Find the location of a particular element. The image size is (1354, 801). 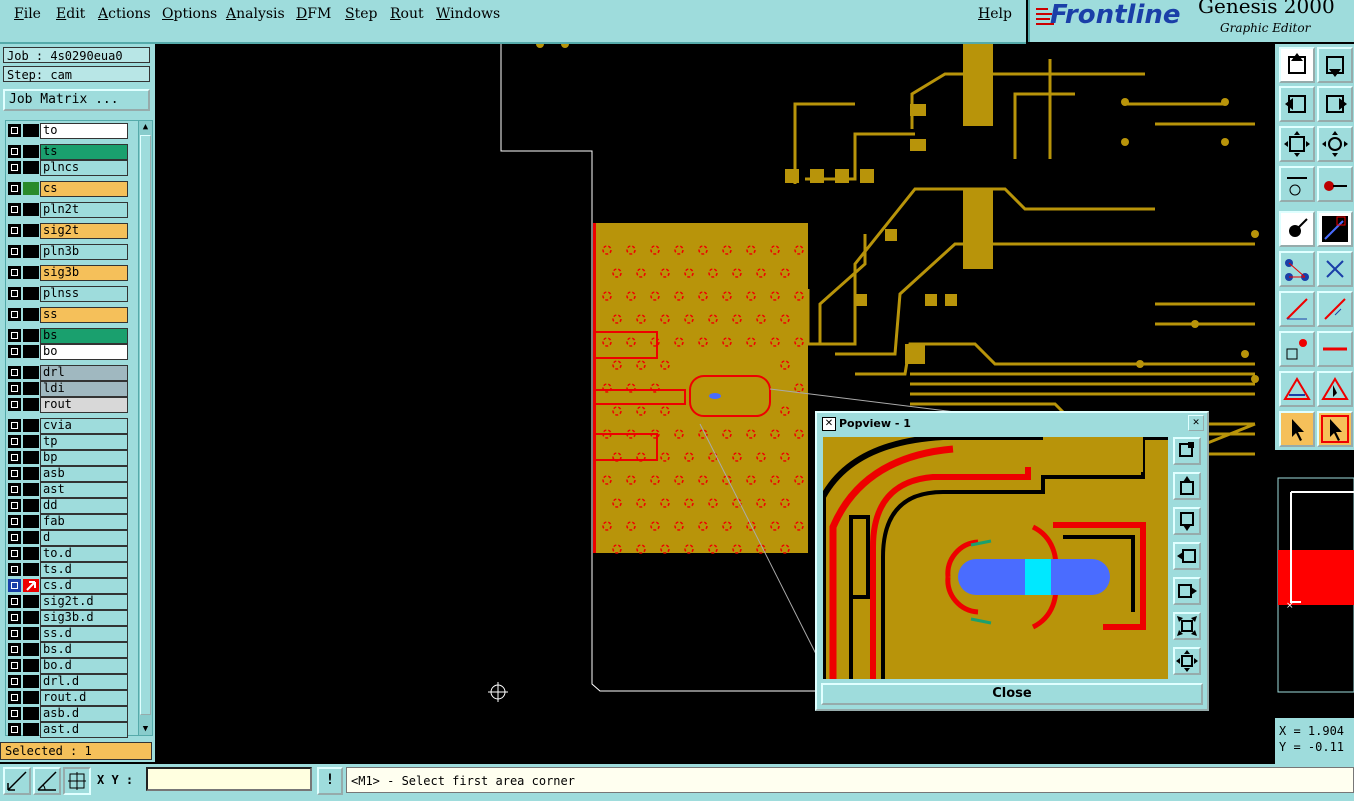

popview-zoom-icon is located at coordinates (1187, 451).